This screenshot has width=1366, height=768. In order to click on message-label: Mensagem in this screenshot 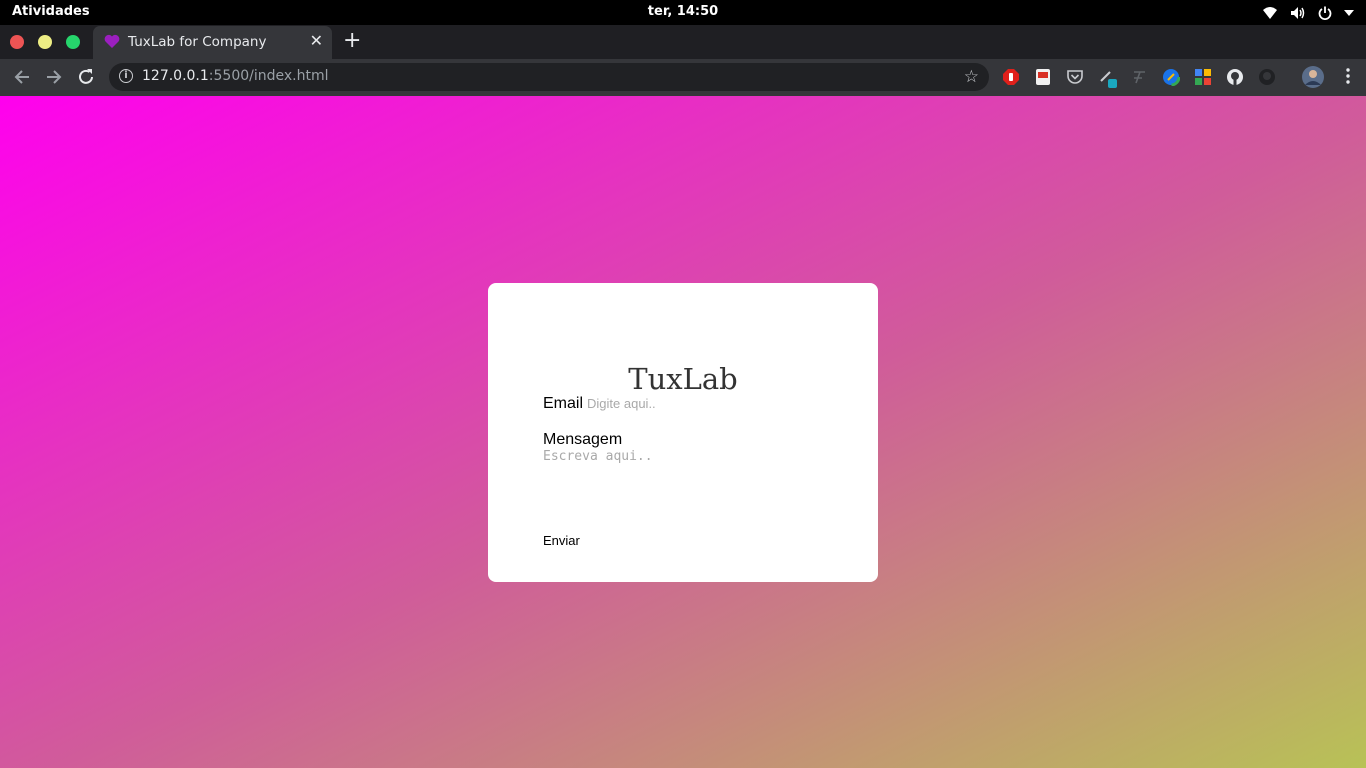, I will do `click(583, 439)`.